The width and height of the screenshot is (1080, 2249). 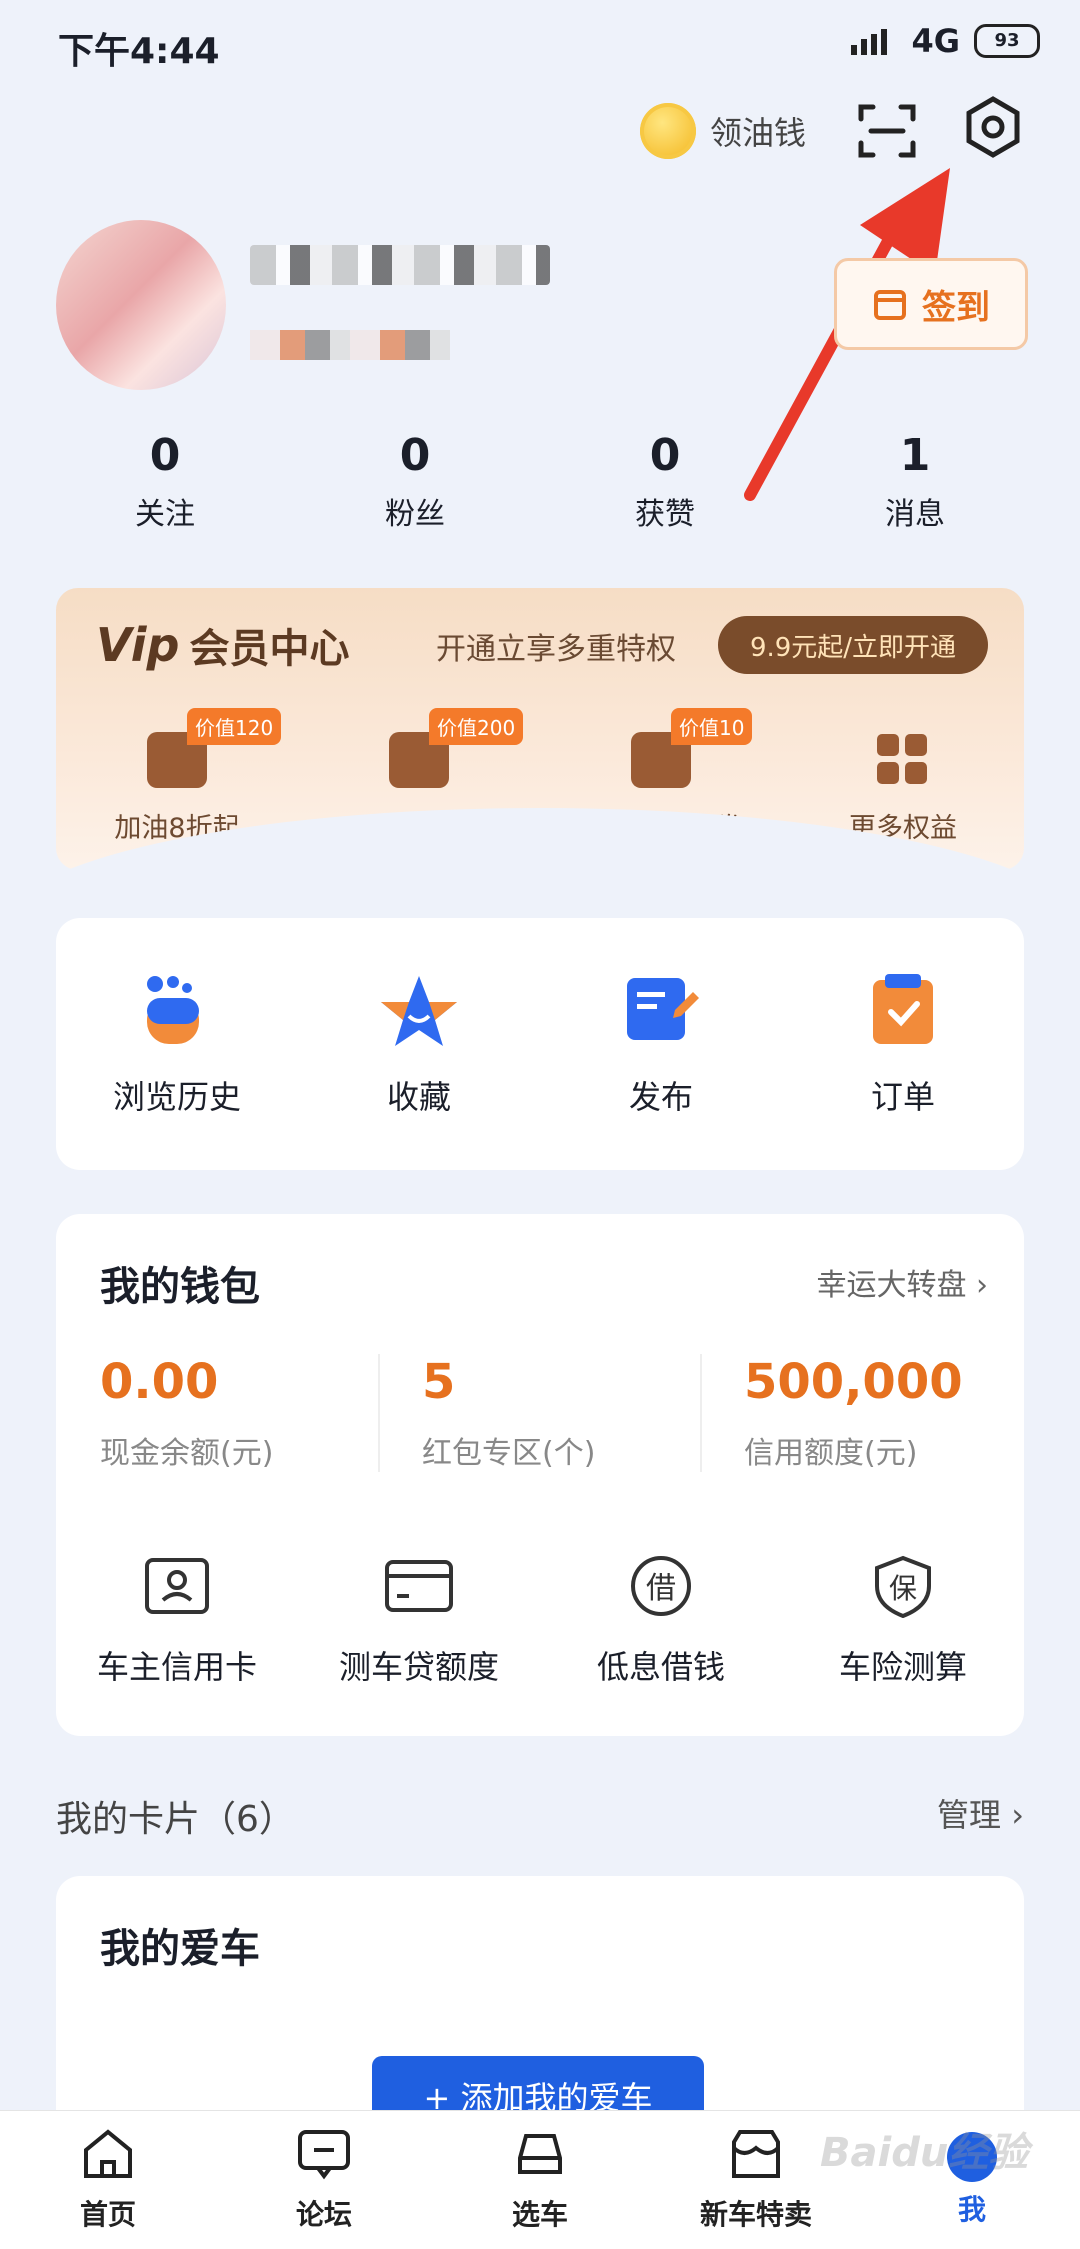 I want to click on battery-icon: 93, so click(x=1007, y=41).